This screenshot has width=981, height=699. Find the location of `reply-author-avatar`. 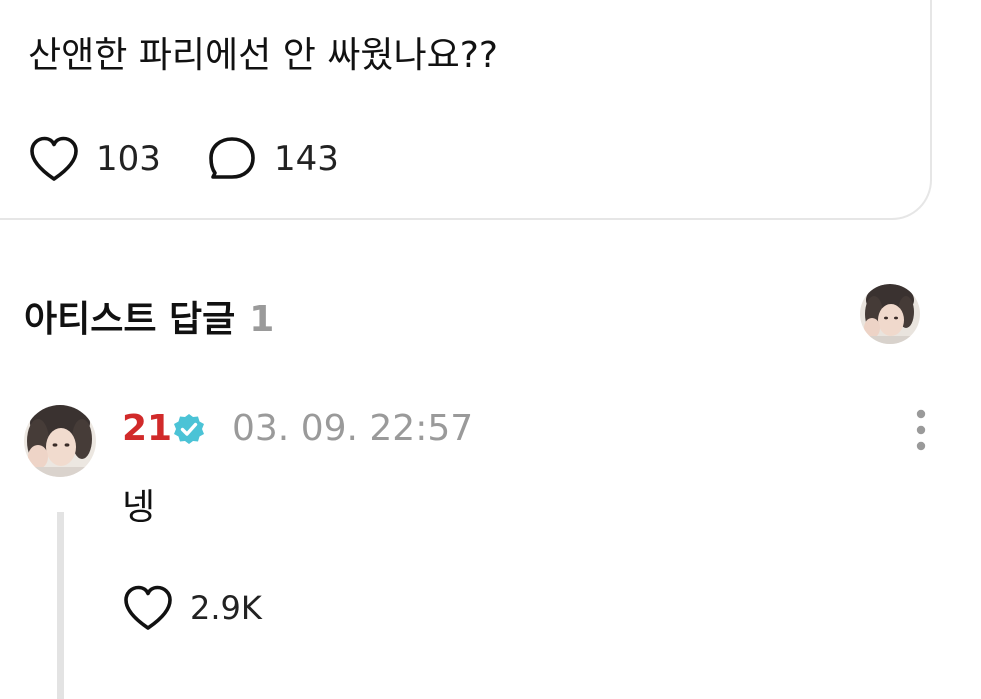

reply-author-avatar is located at coordinates (60, 441).